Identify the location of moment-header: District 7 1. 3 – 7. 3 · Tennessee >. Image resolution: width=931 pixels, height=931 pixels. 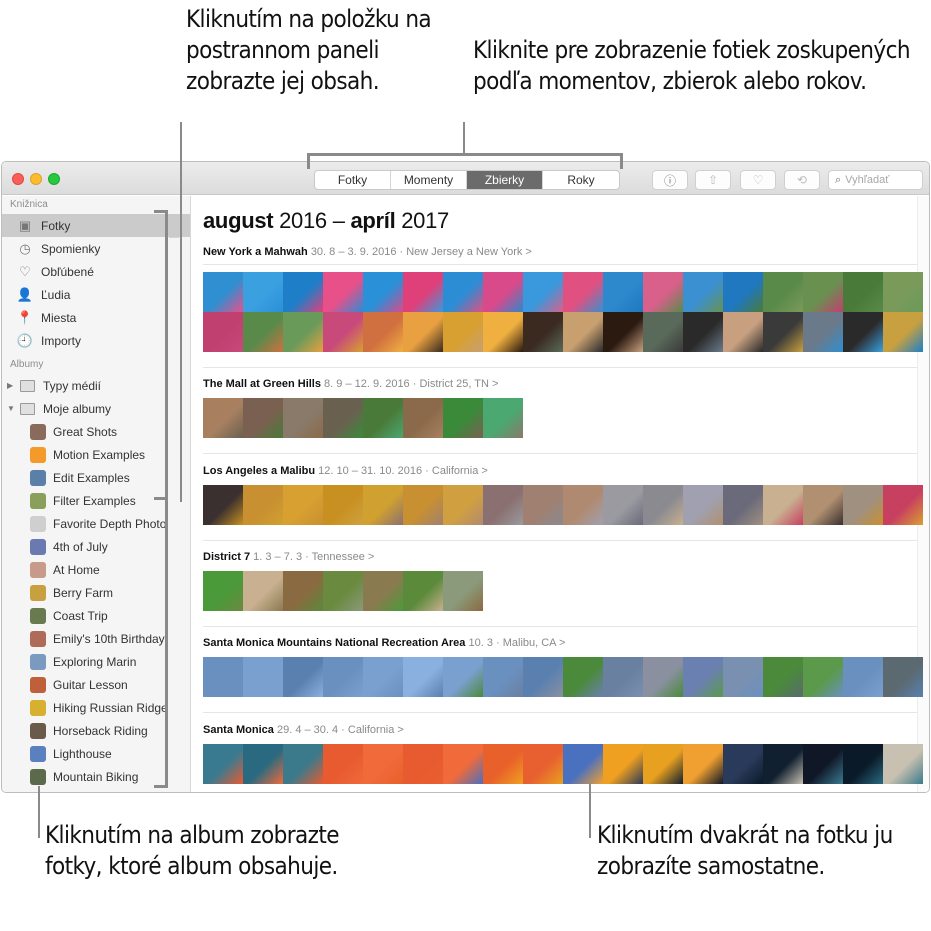
(560, 557).